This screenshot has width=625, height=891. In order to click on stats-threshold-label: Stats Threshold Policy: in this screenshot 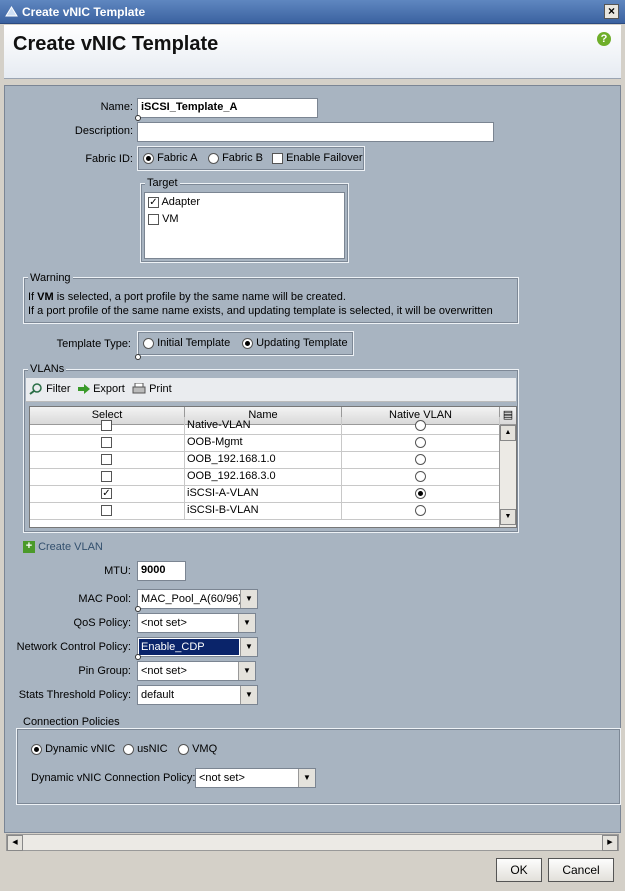, I will do `click(74, 695)`.